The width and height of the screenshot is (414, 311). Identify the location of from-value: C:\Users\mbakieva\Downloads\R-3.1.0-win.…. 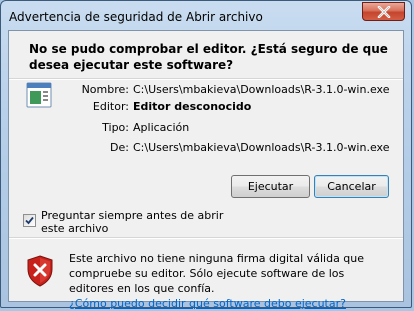
(261, 147).